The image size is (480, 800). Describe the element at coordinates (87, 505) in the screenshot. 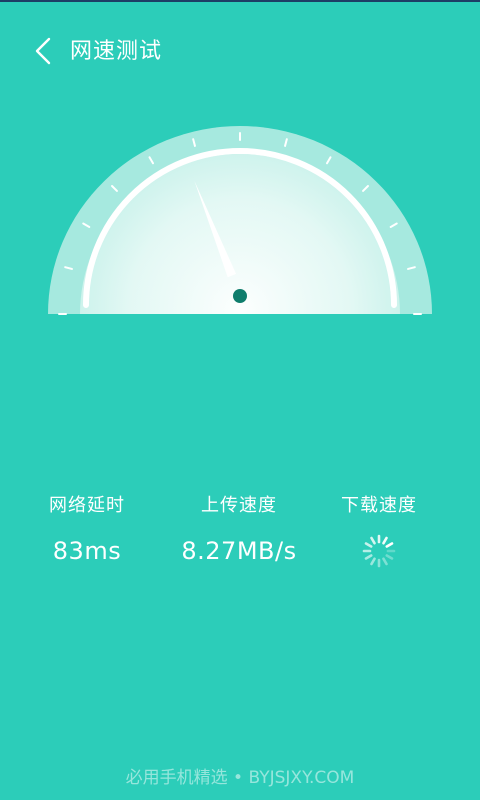

I see `latency-label: 网络延时` at that location.